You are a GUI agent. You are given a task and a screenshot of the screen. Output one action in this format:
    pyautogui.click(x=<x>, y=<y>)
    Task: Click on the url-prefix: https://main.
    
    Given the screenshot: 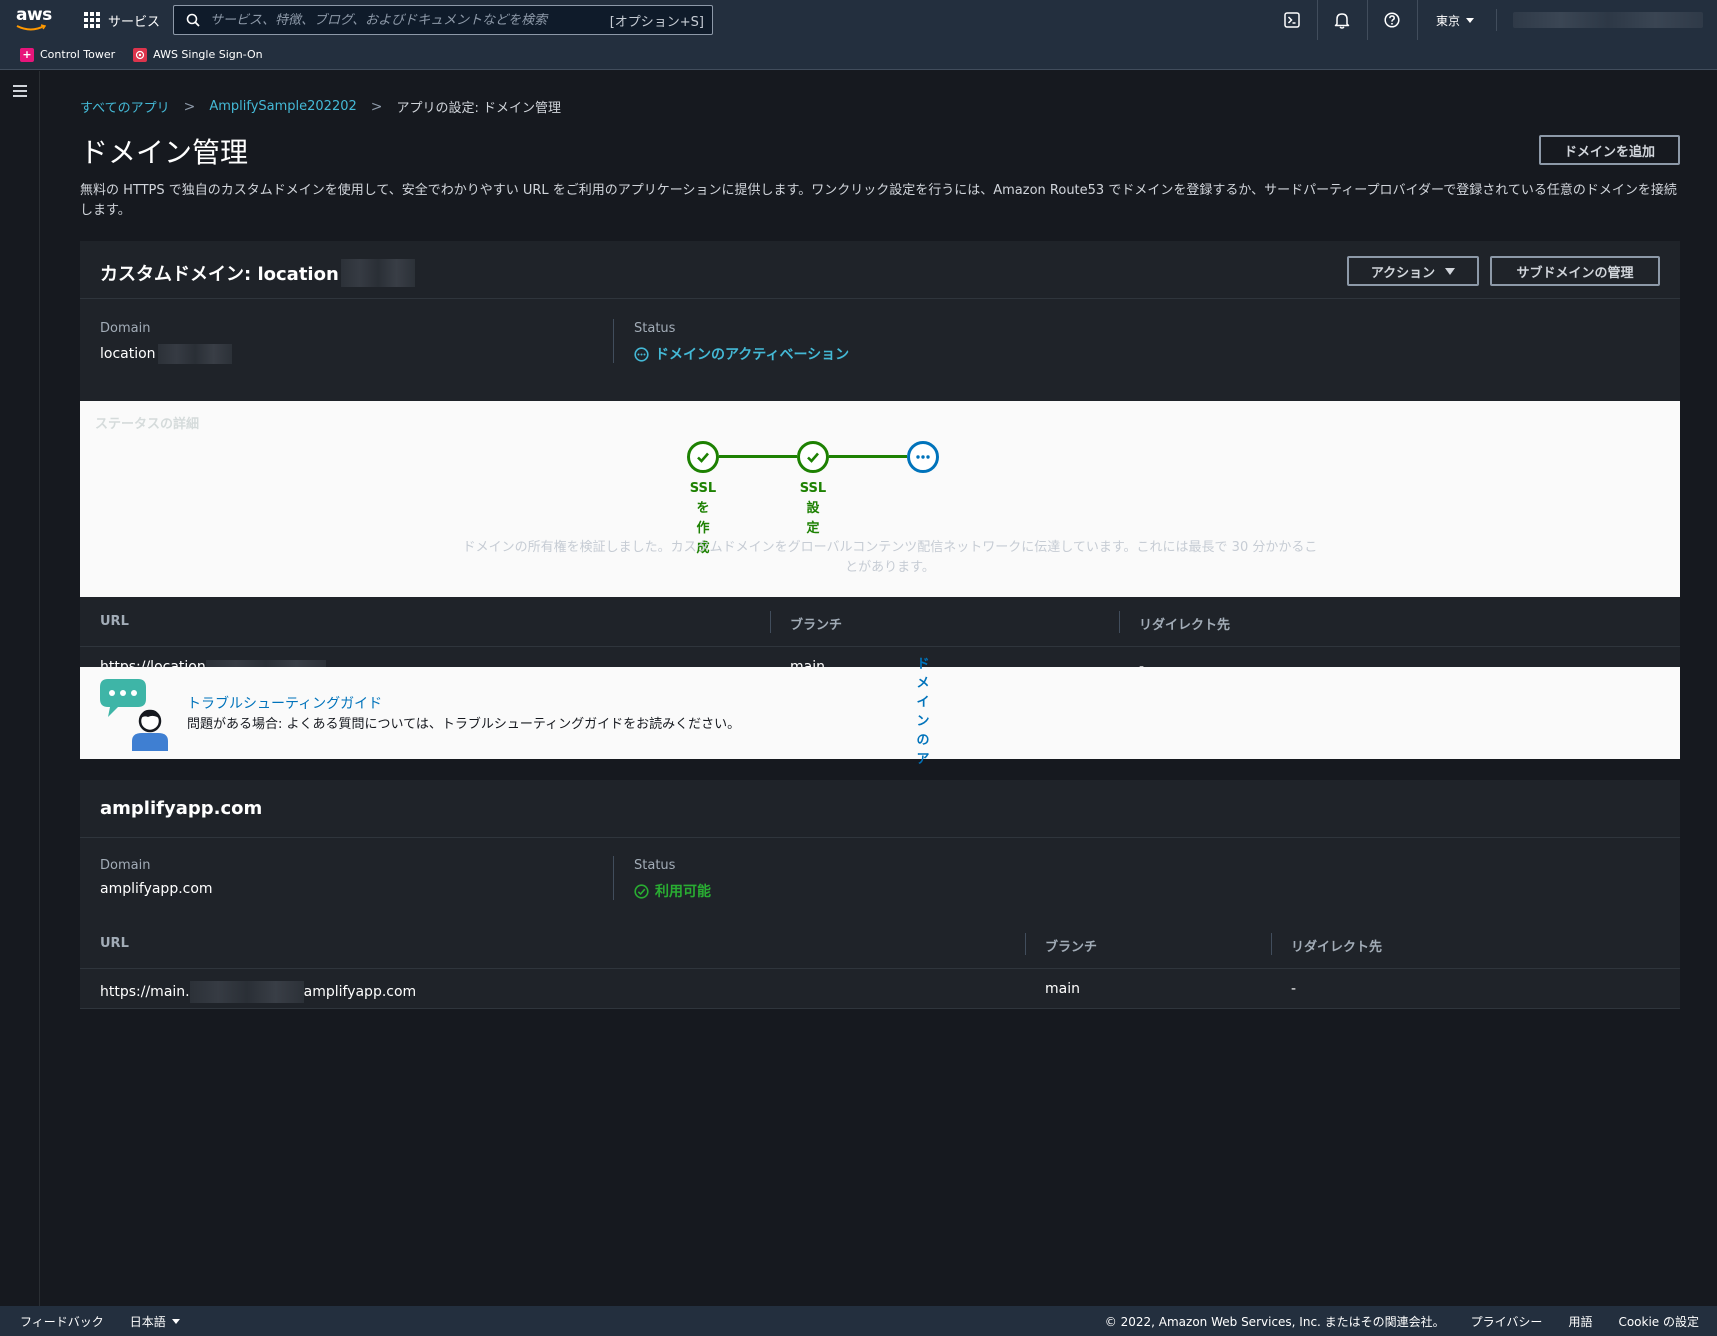 What is the action you would take?
    pyautogui.click(x=145, y=992)
    